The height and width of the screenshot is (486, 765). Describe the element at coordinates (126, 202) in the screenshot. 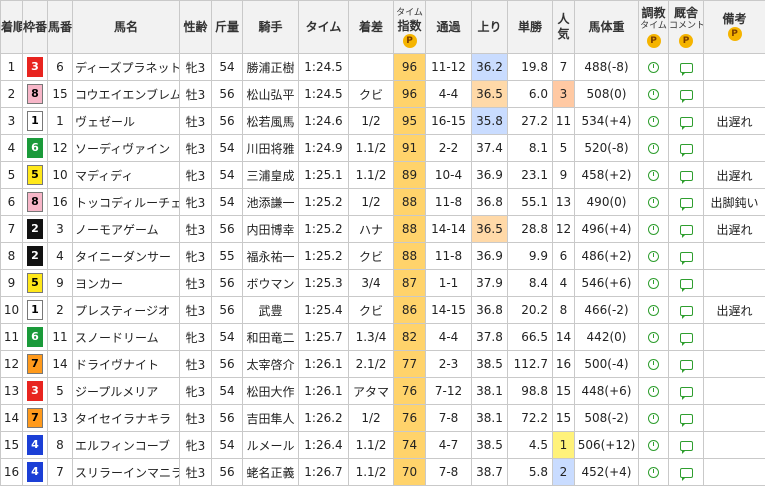

I see `horse-name-link: トッコディルーチェ` at that location.